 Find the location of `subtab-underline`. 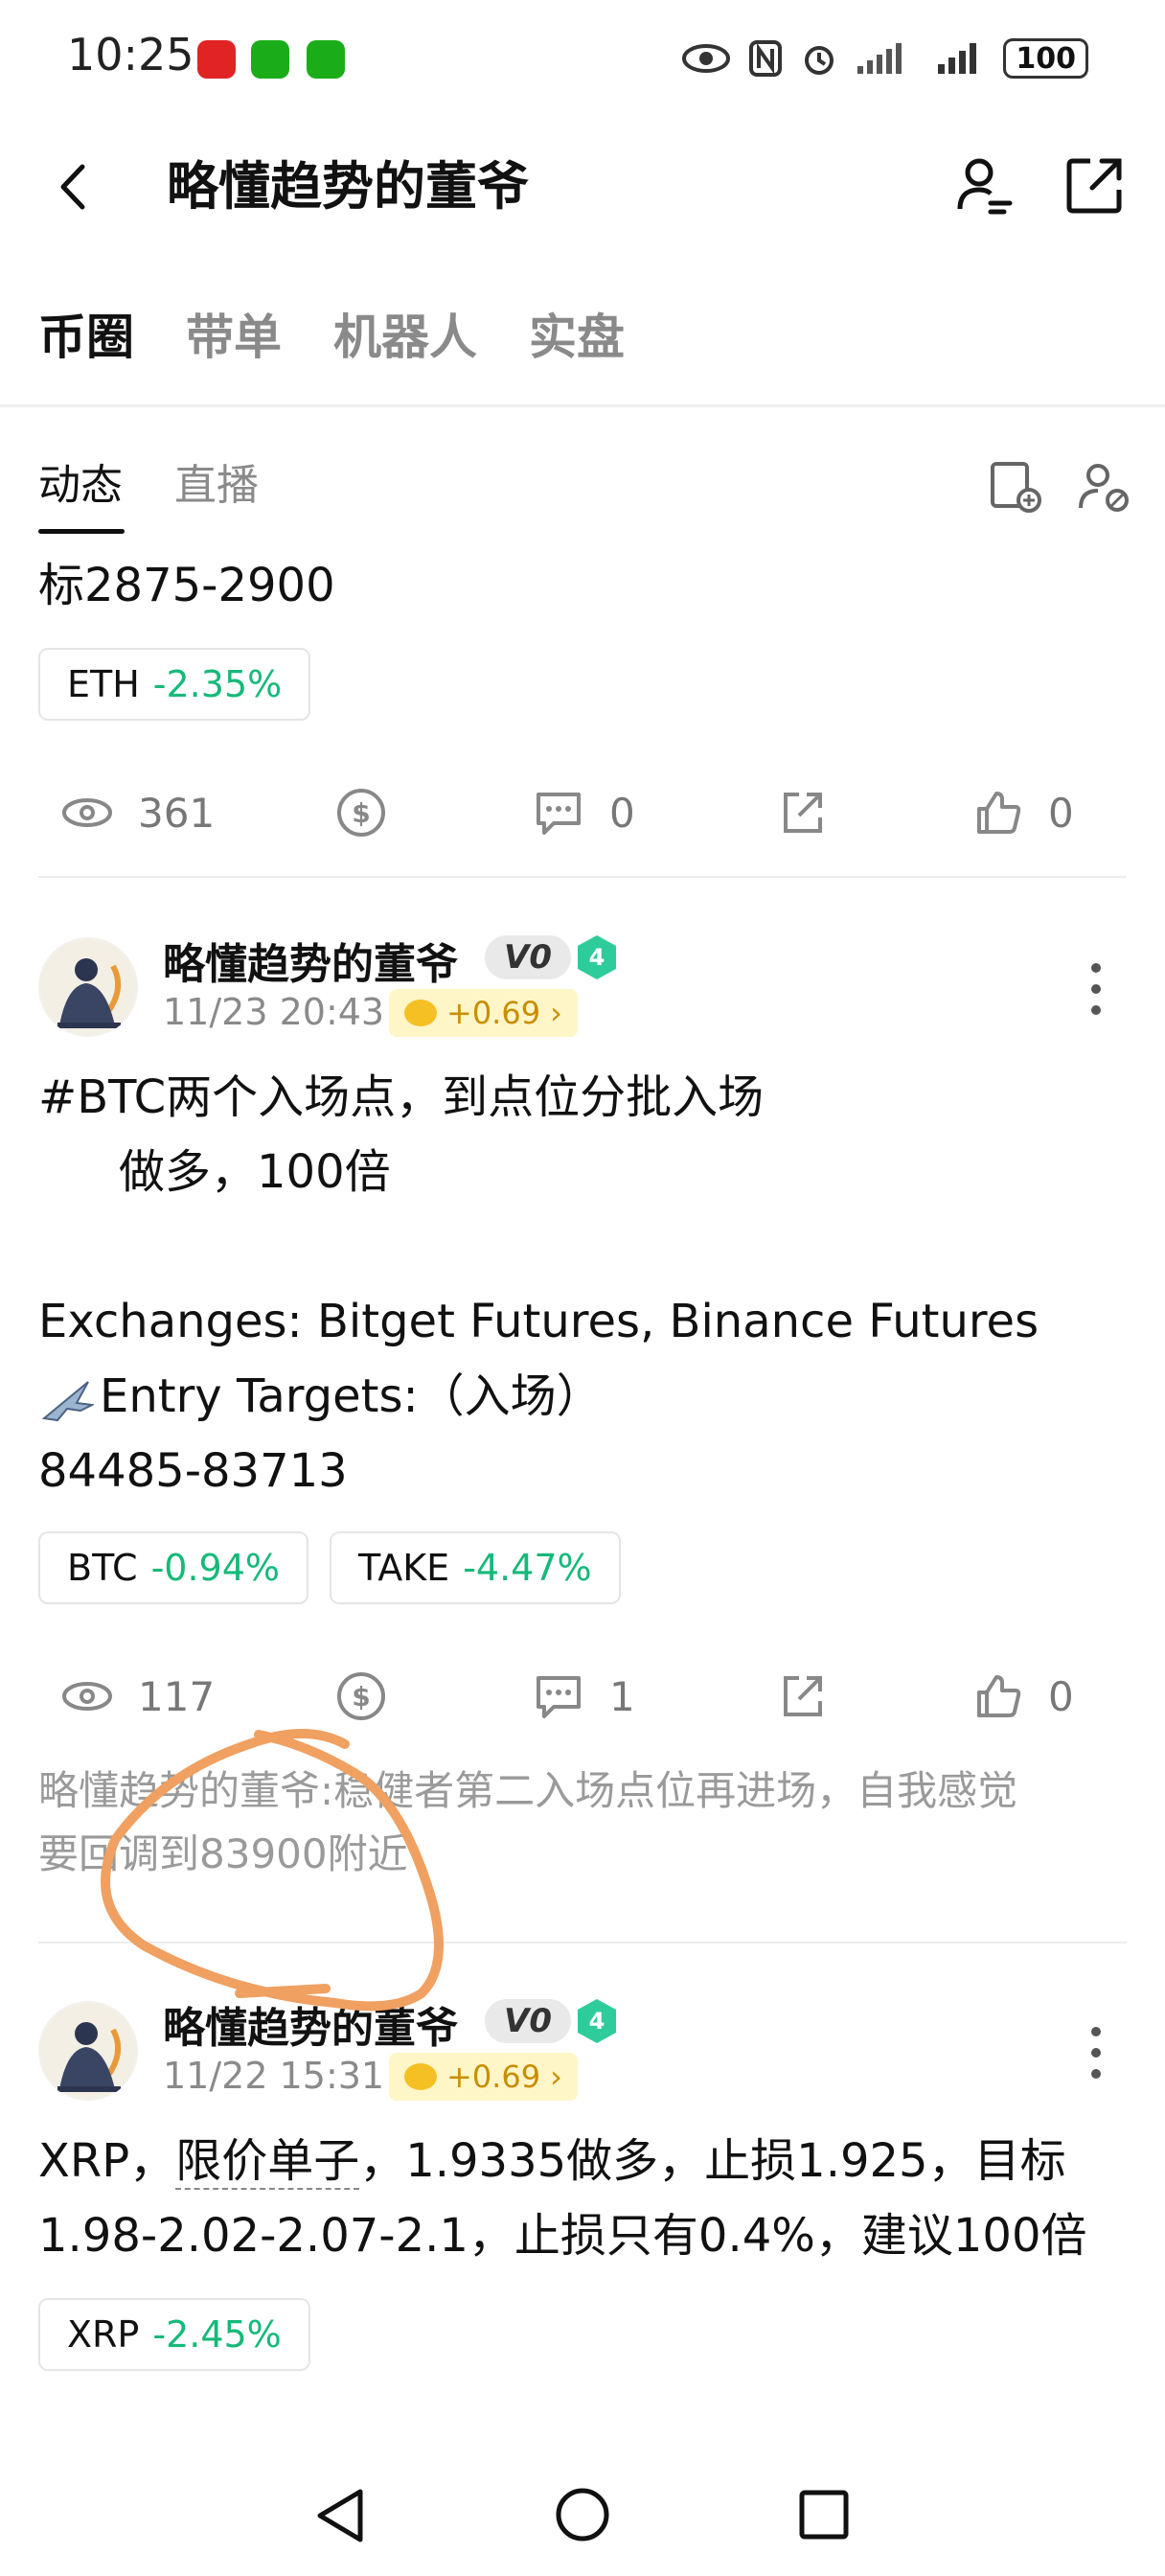

subtab-underline is located at coordinates (82, 531).